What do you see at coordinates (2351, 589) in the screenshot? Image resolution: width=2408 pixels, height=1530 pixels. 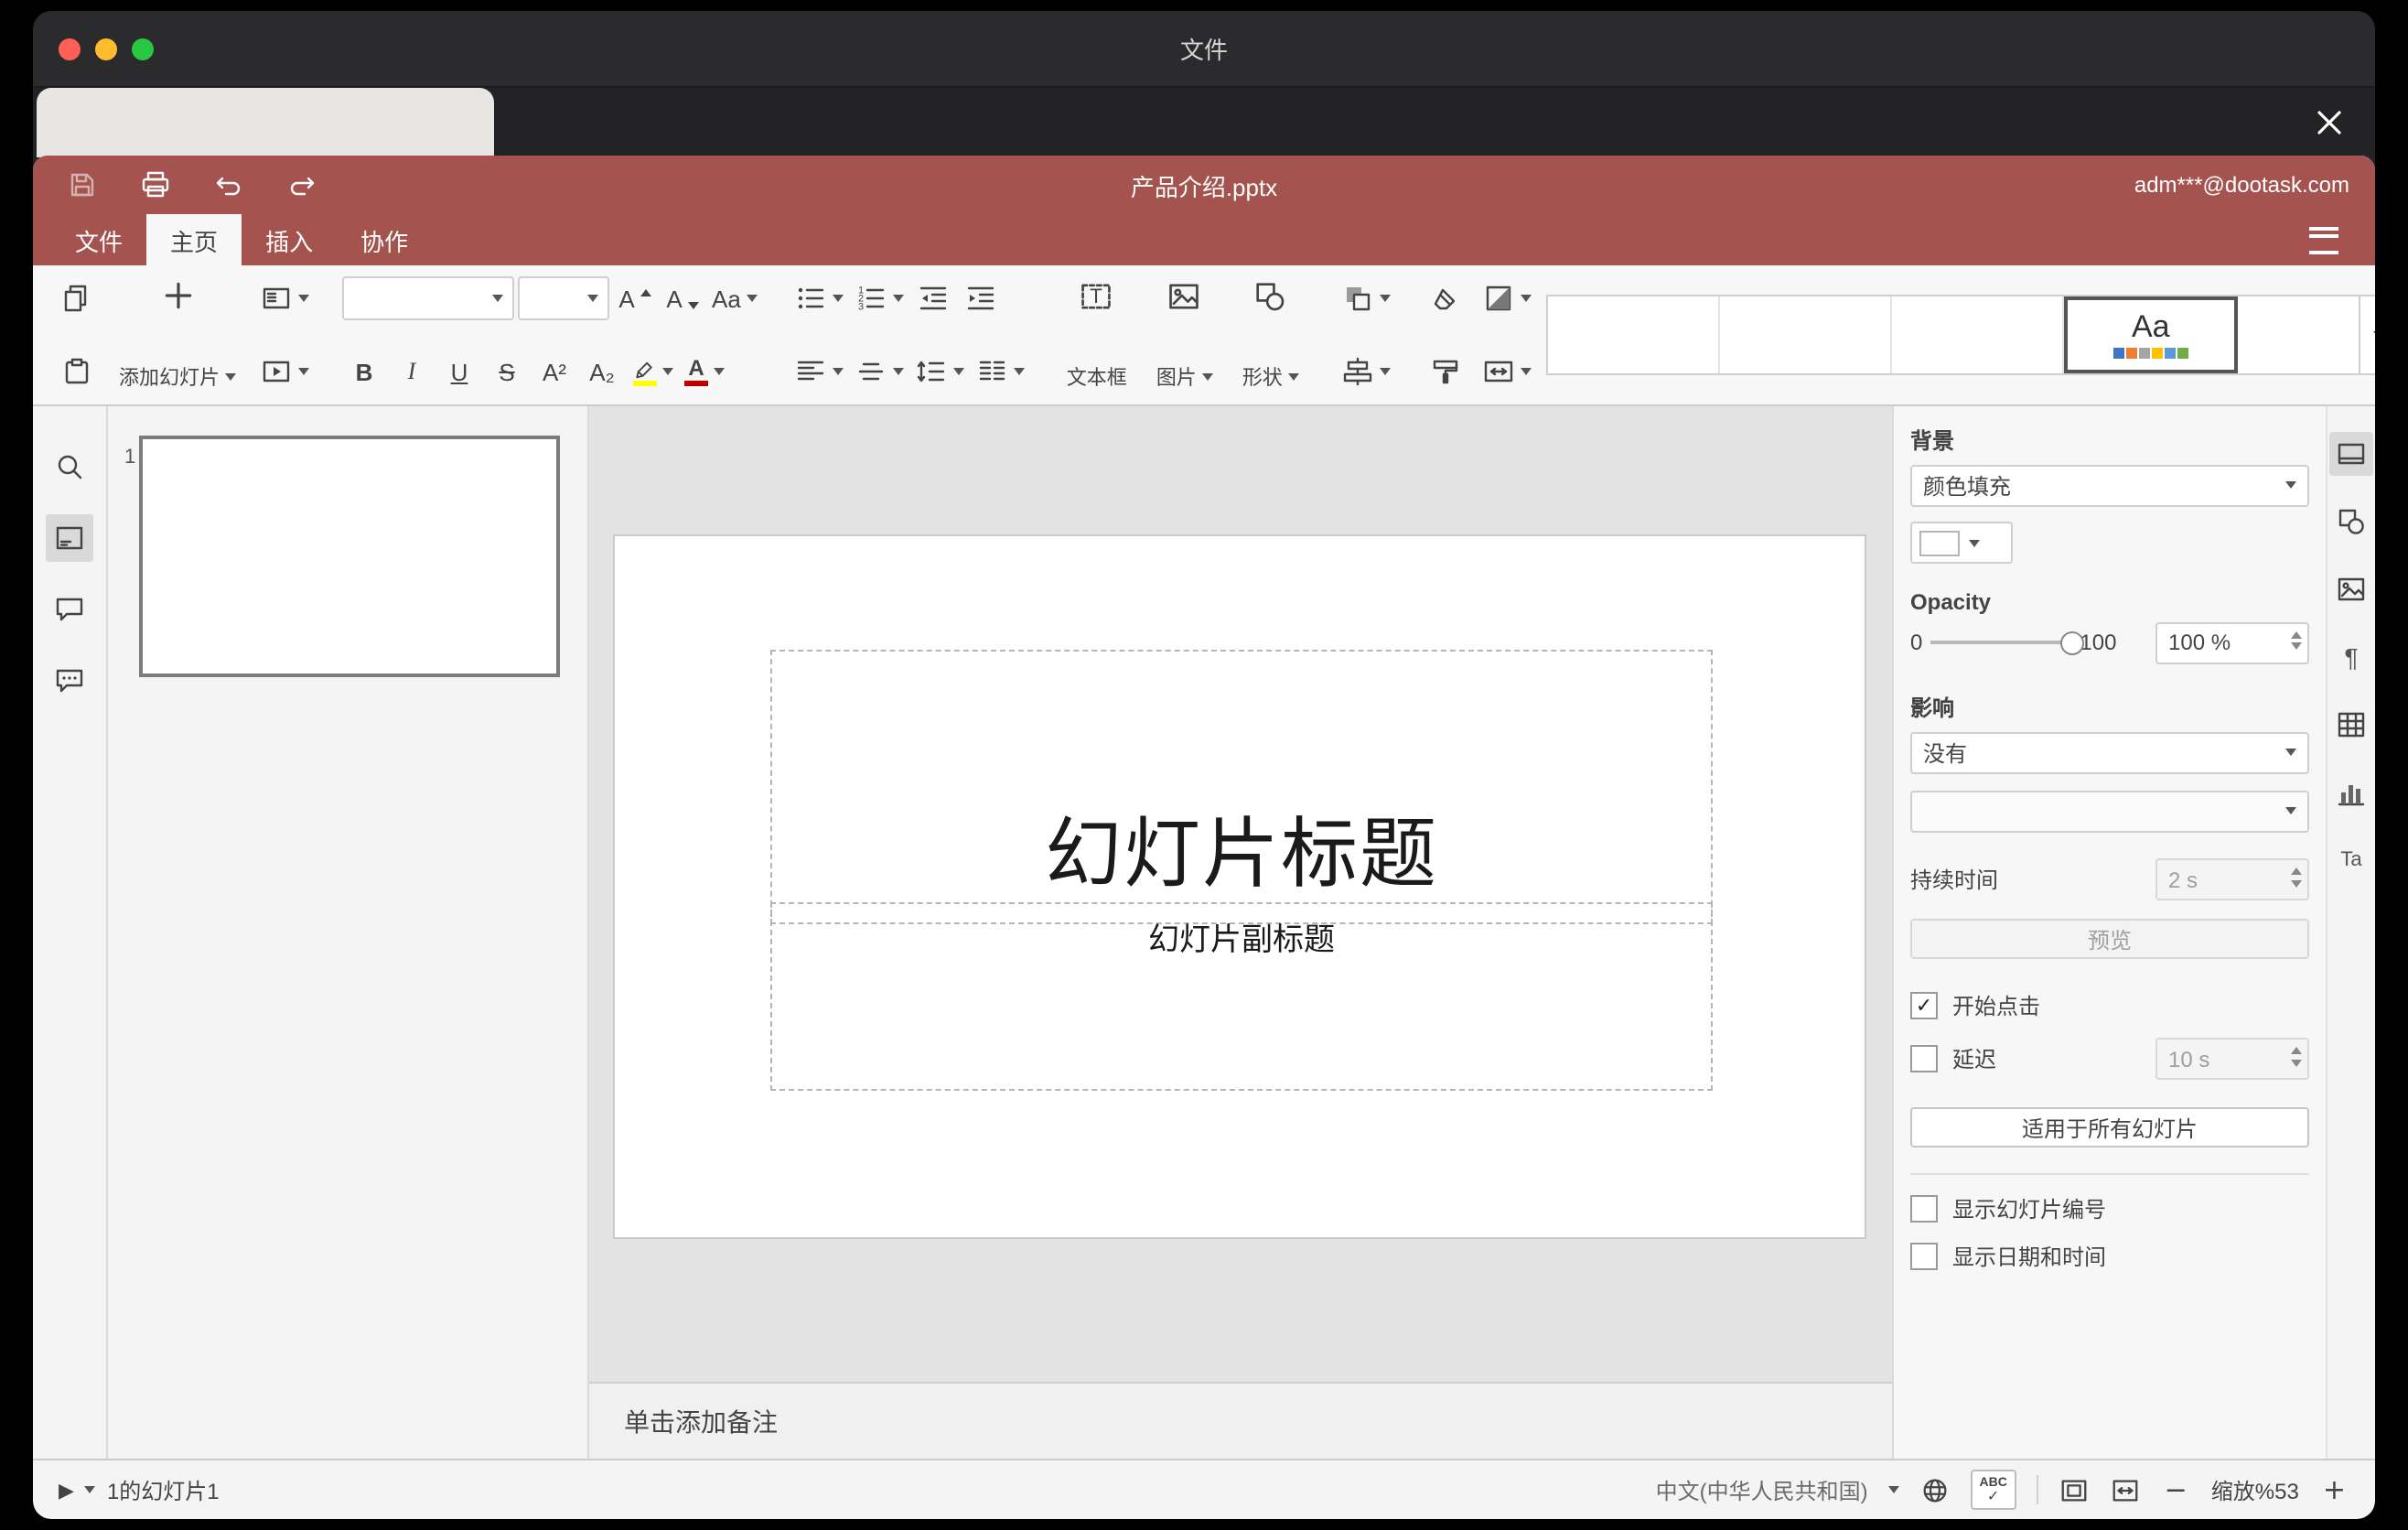 I see `image-settings-icon` at bounding box center [2351, 589].